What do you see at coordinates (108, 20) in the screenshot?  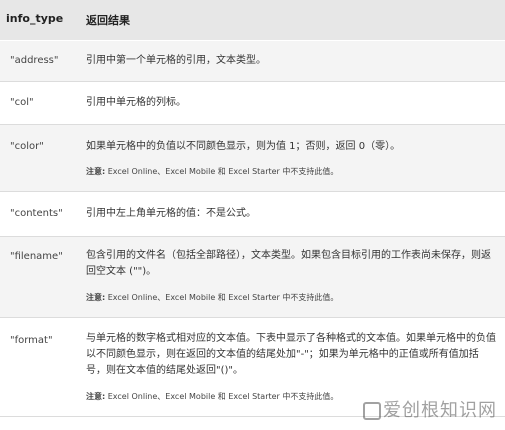 I see `header-return-result: 返回结果` at bounding box center [108, 20].